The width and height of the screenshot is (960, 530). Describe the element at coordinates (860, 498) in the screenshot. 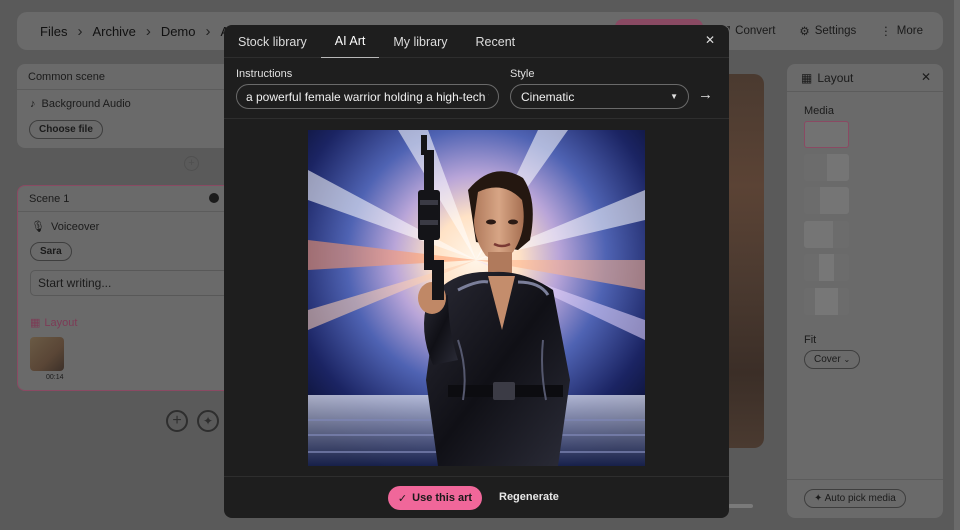

I see `auto-pick-label: Auto pick media` at that location.